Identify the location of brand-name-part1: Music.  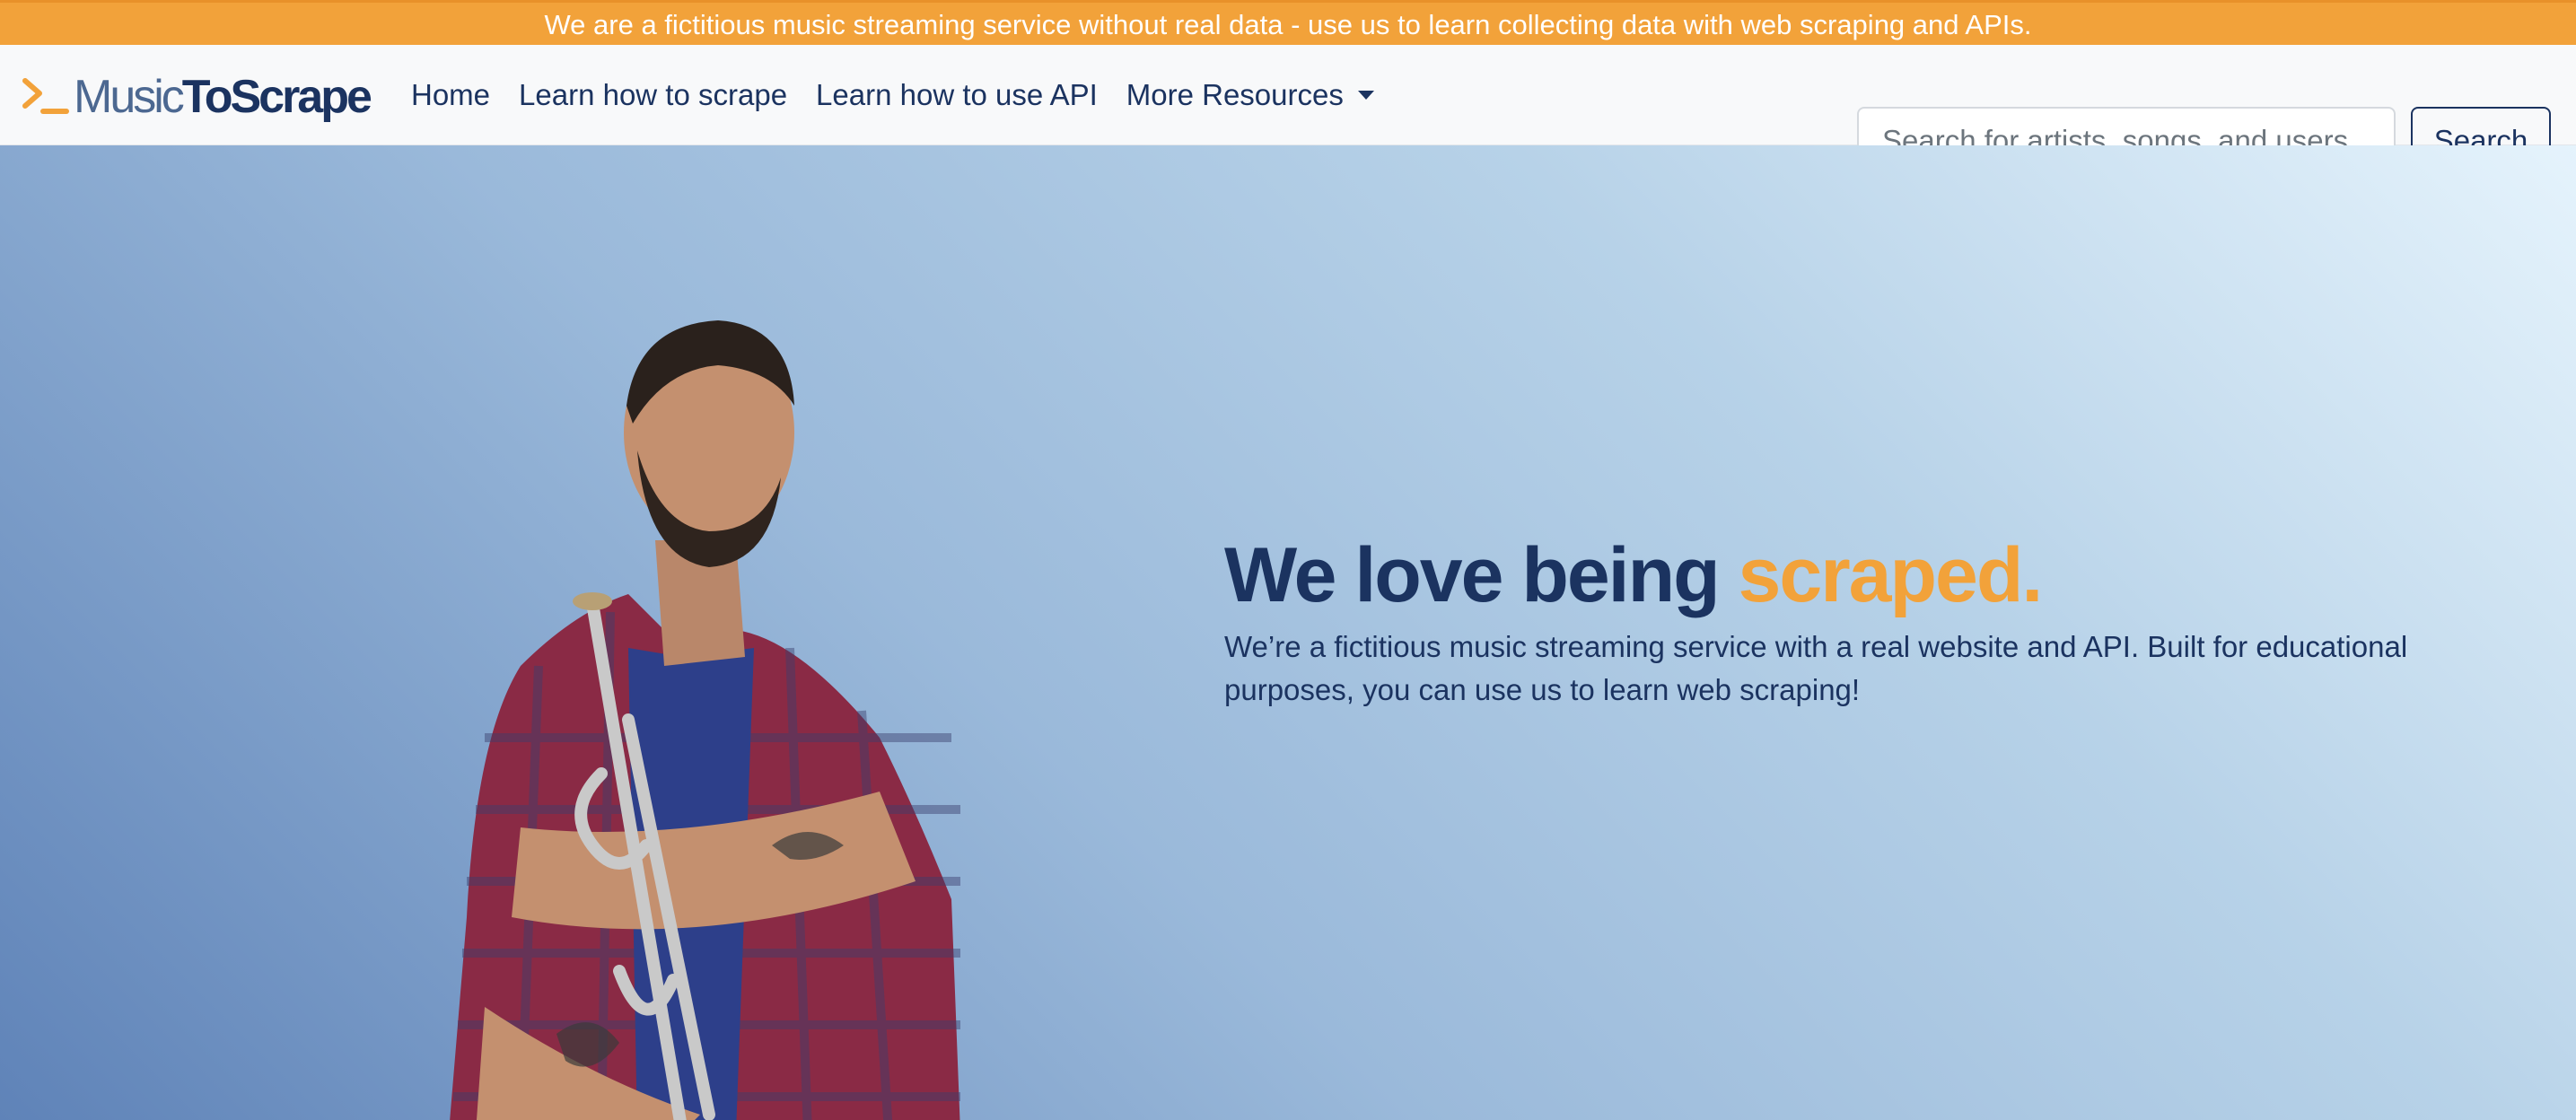
(129, 97).